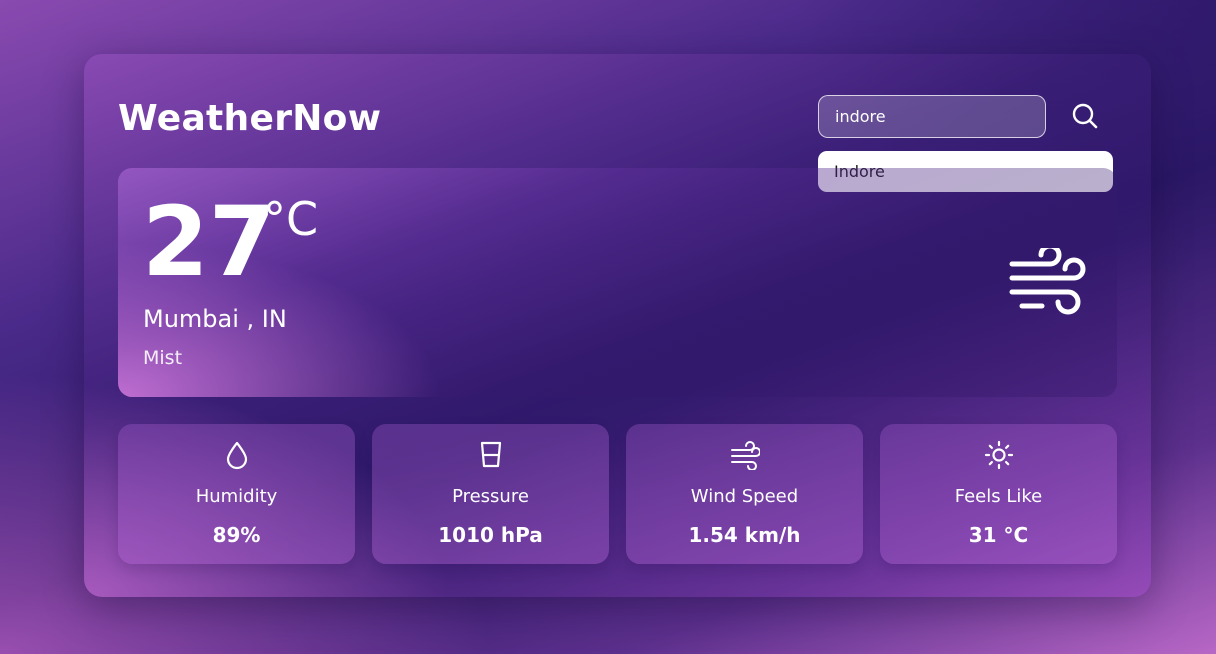 Image resolution: width=1216 pixels, height=654 pixels. I want to click on cup-icon, so click(490, 454).